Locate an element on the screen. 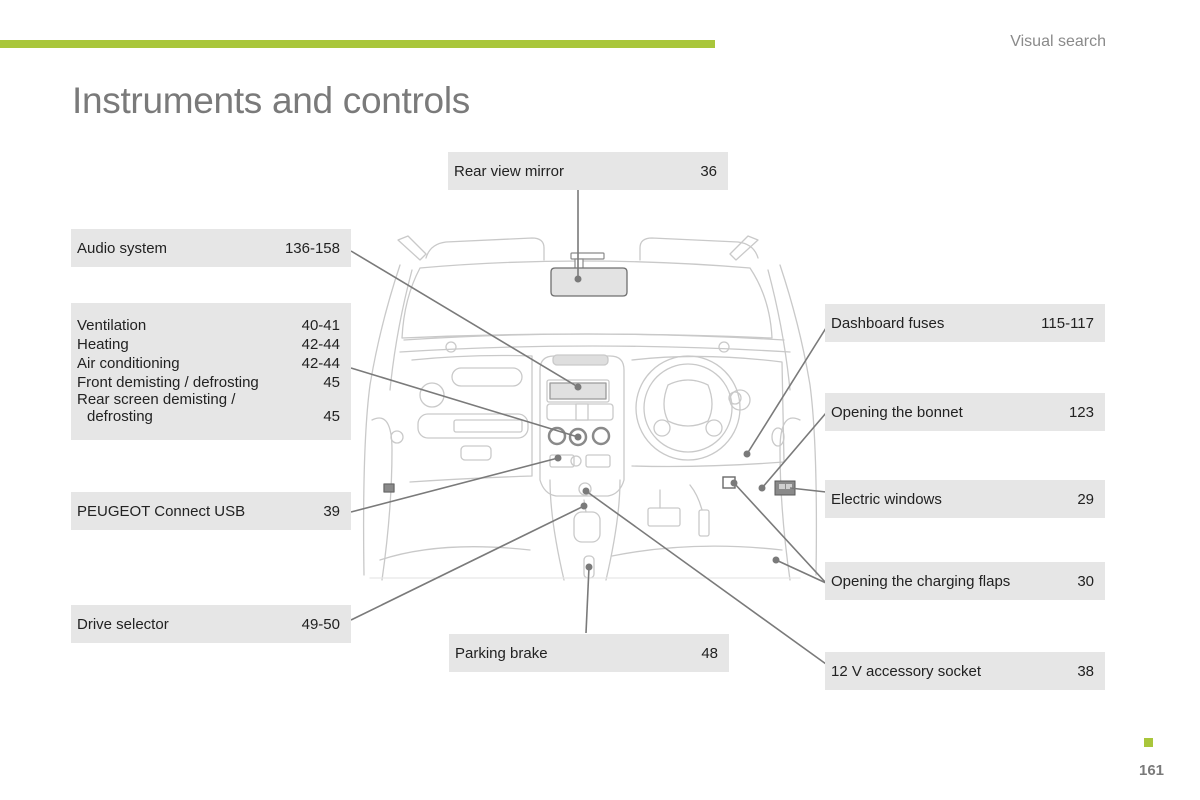 This screenshot has width=1200, height=800. rear-view-mirror-illustration is located at coordinates (589, 274).